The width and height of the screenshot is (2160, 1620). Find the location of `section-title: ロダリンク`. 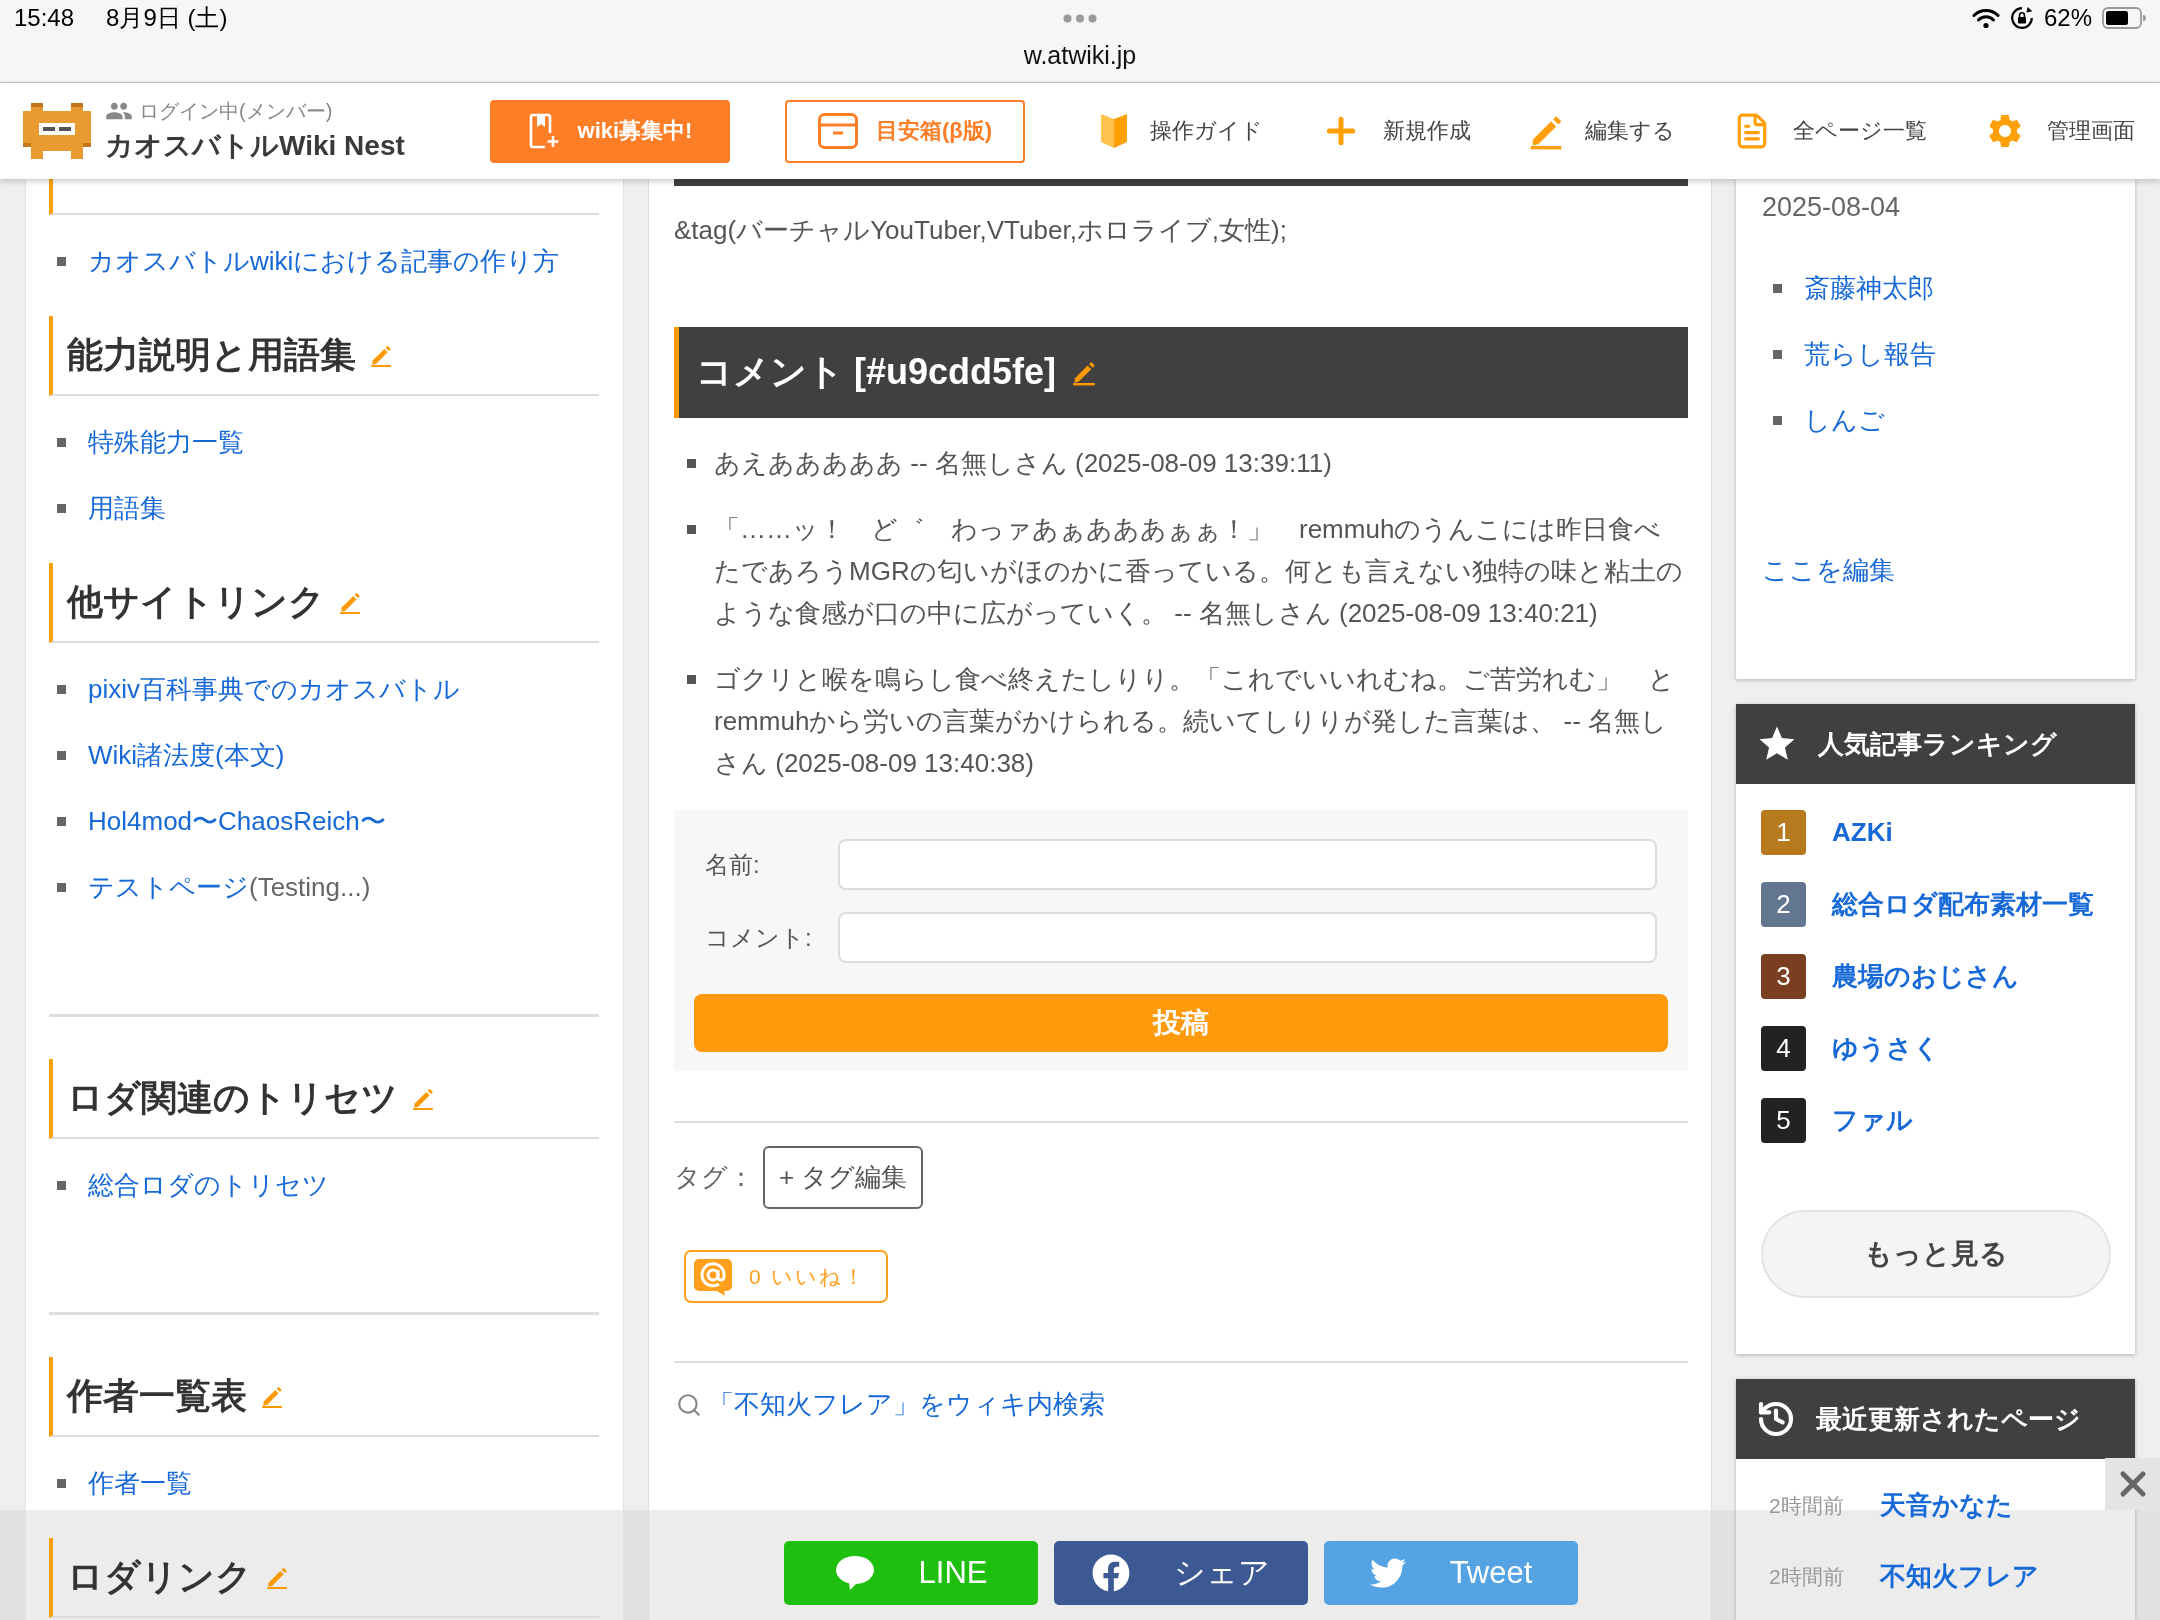

section-title: ロダリンク is located at coordinates (159, 1576).